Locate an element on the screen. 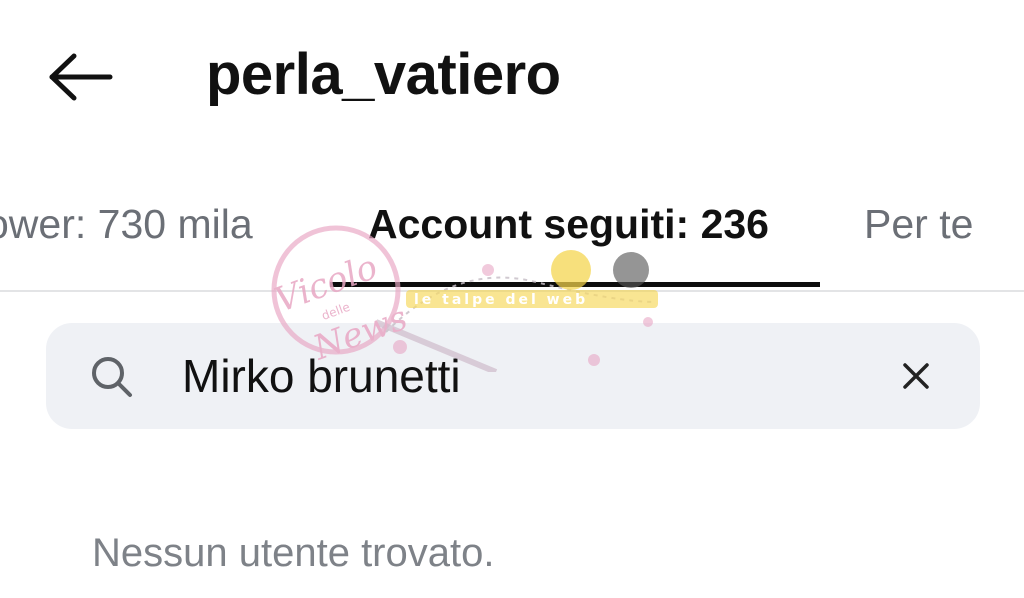 The width and height of the screenshot is (1024, 598). active-tab-indicator is located at coordinates (575, 284).